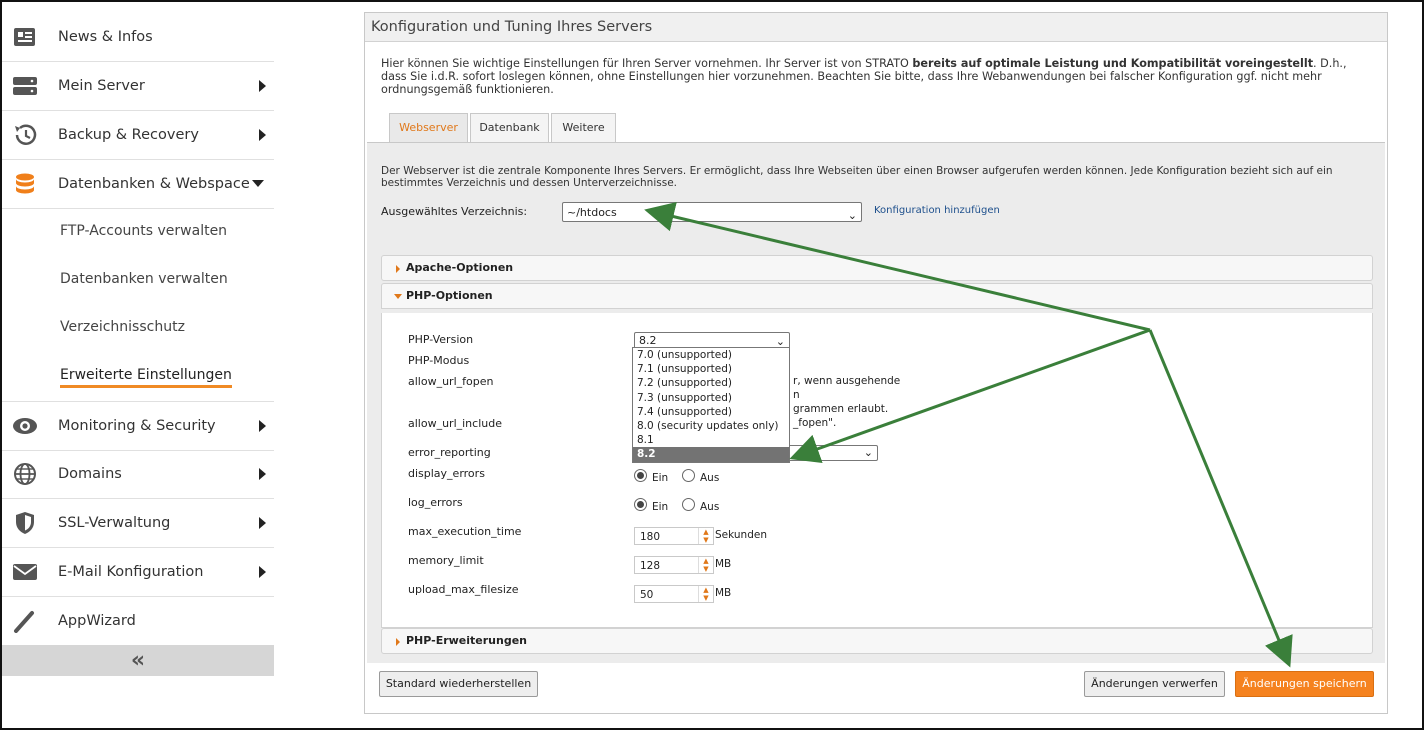  I want to click on discard-changes-button: Änderungen verwerfen, so click(1154, 684).